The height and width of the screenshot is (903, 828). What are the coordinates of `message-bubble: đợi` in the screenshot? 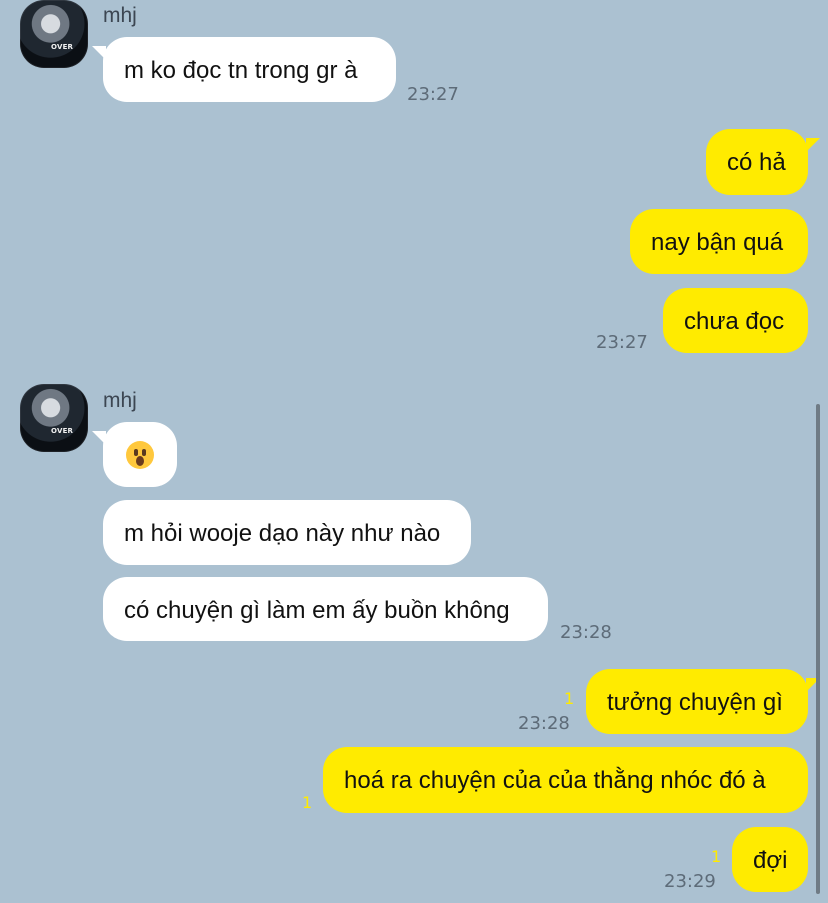 It's located at (770, 859).